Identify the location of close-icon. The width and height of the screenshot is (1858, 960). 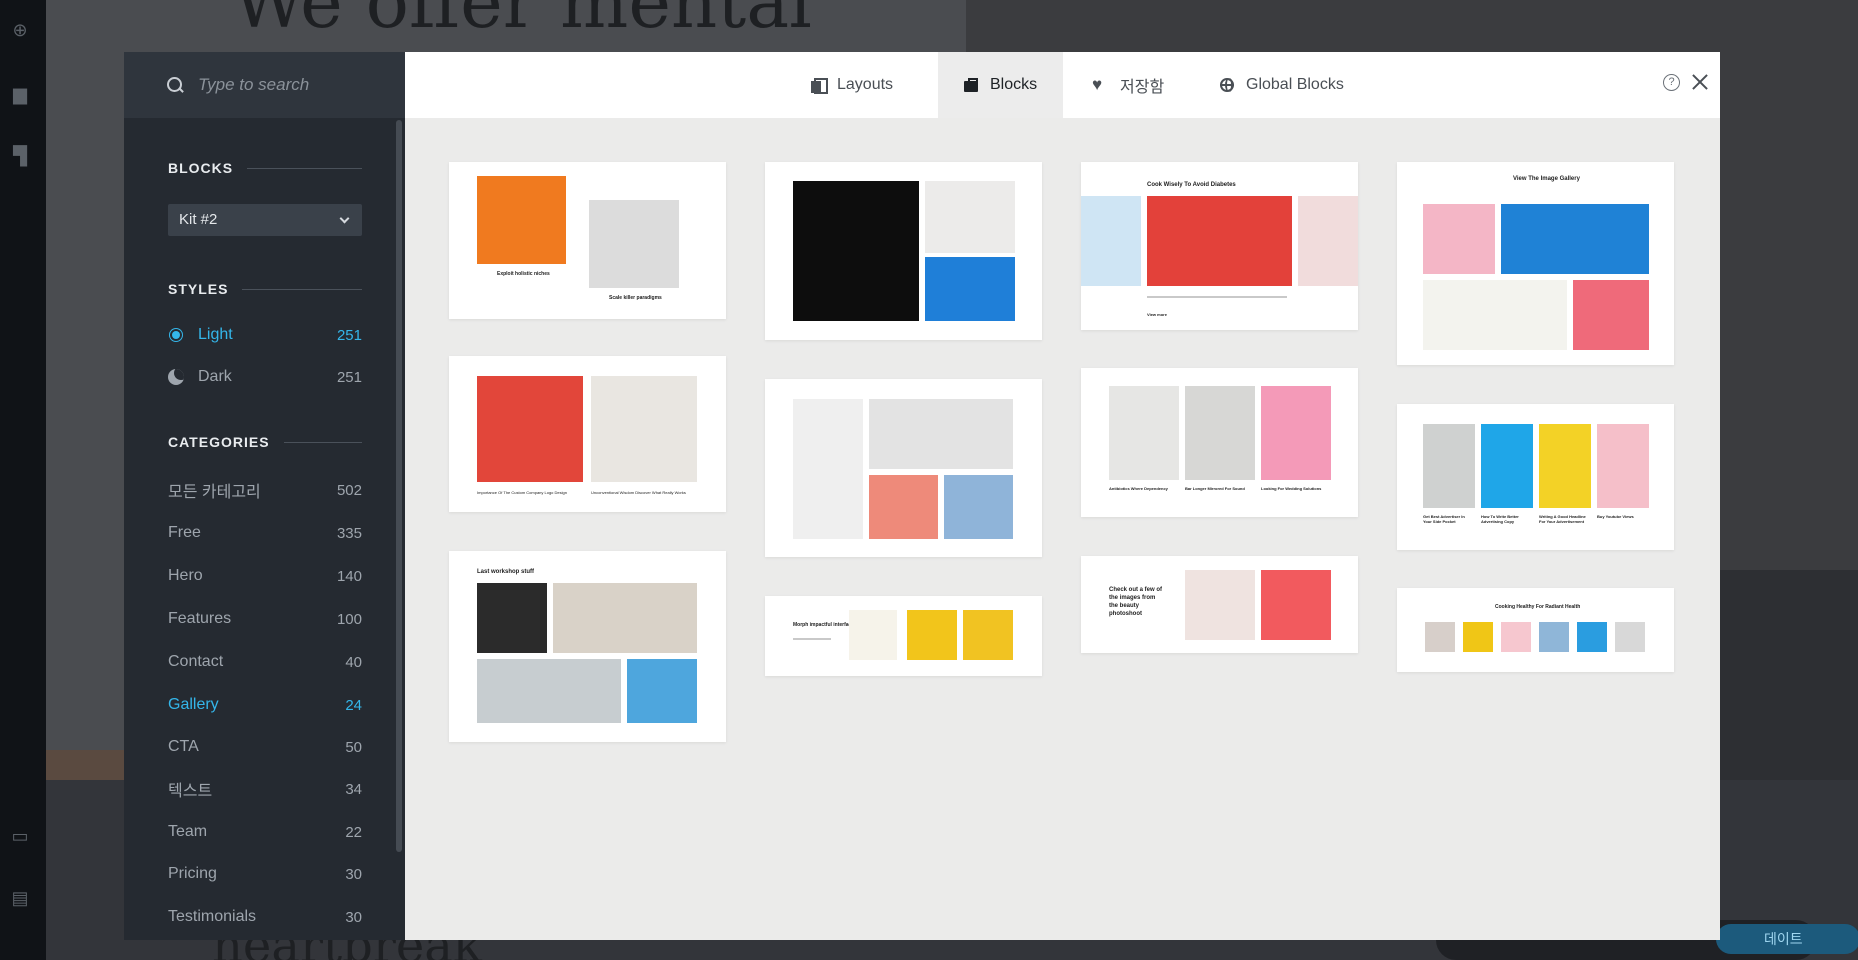
(1700, 82).